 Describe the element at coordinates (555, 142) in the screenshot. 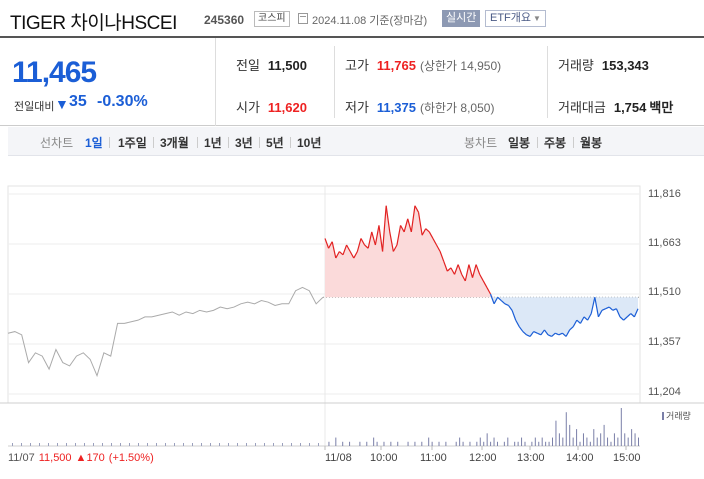

I see `candle-weekly: 주봉` at that location.